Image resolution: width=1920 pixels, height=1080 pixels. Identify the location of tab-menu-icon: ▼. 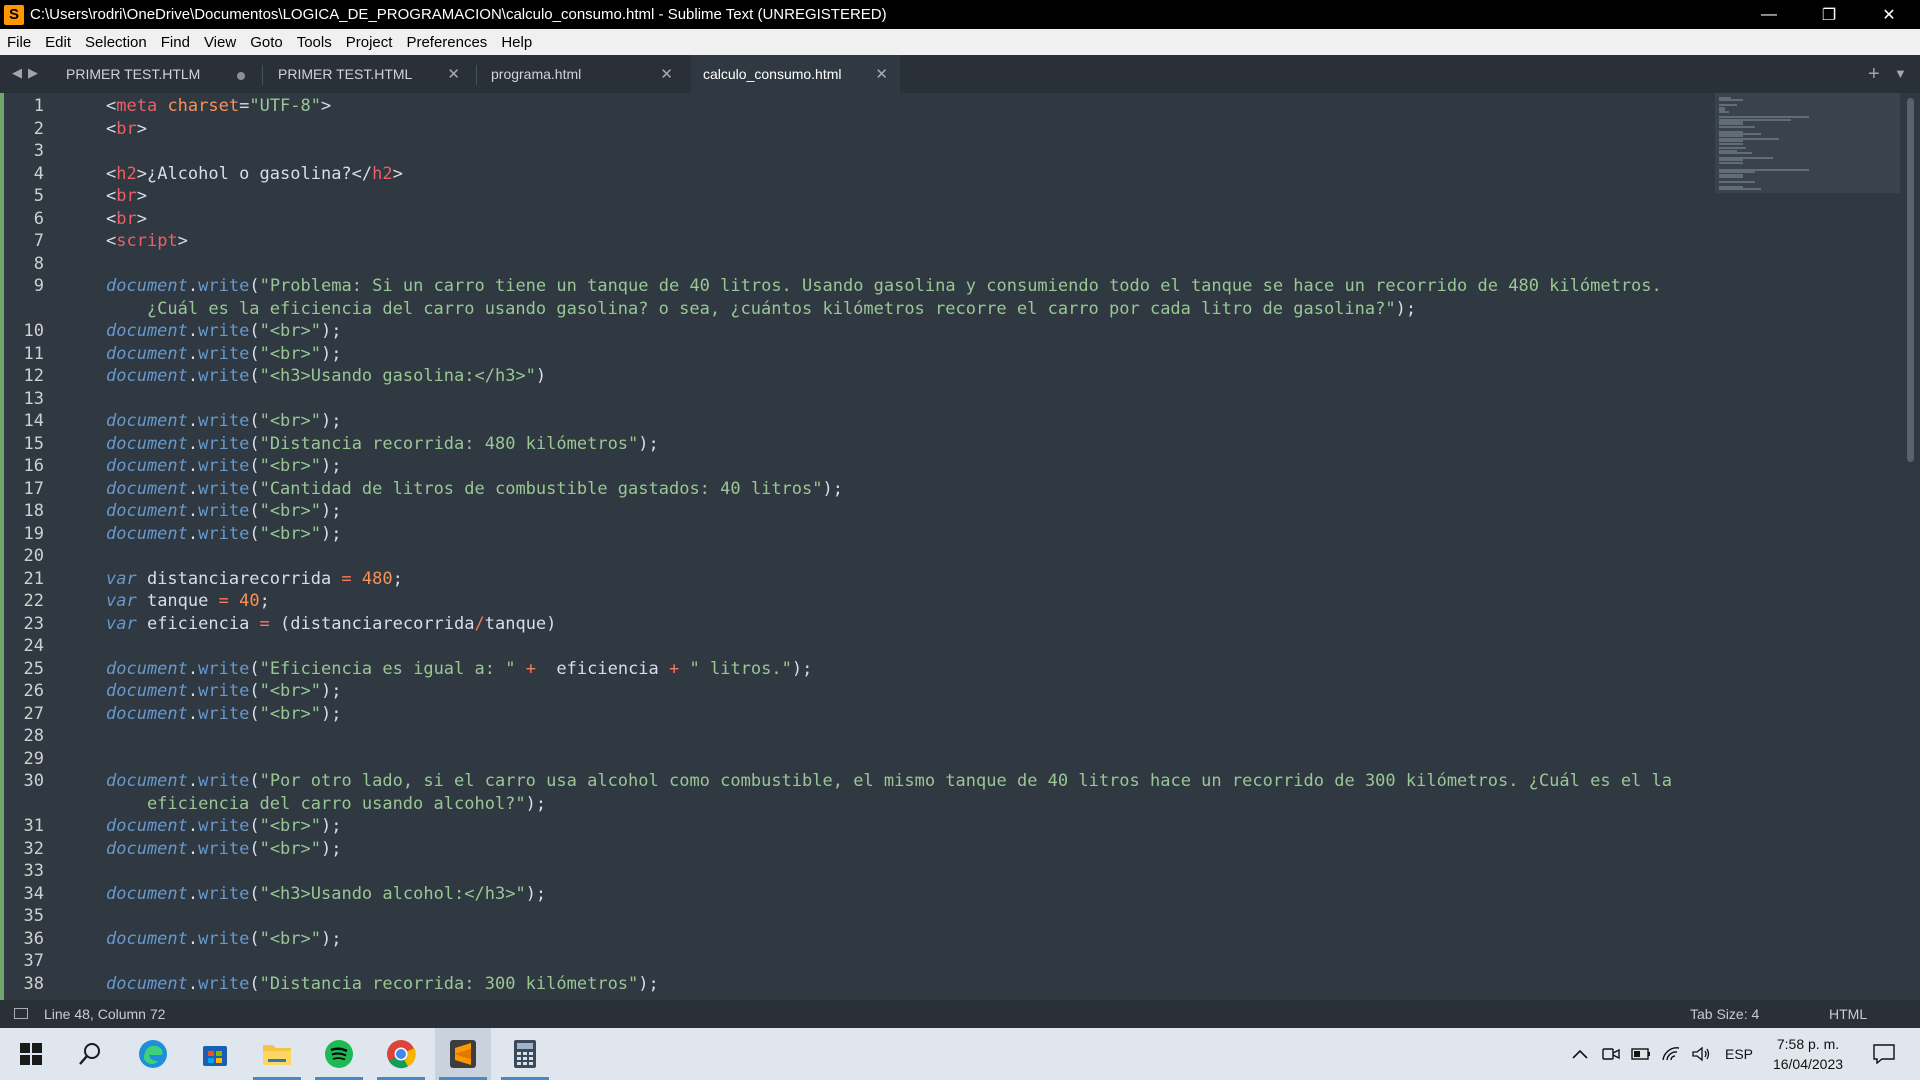
(1900, 73).